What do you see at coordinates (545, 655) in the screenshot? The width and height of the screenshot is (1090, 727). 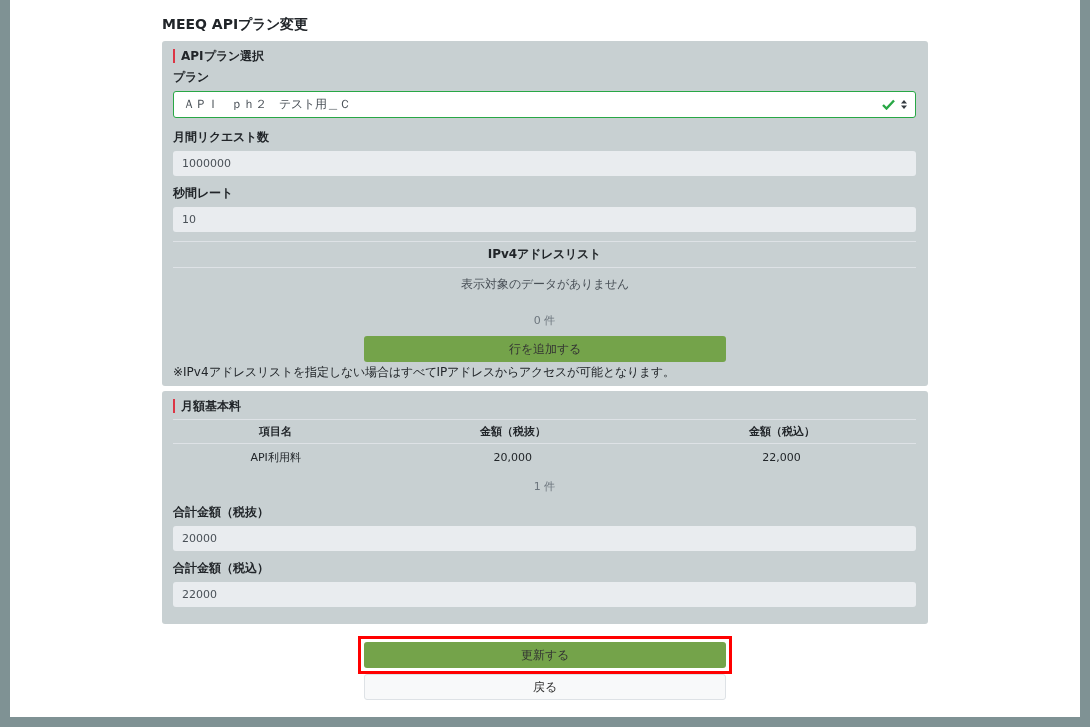 I see `update-button: 更新する` at bounding box center [545, 655].